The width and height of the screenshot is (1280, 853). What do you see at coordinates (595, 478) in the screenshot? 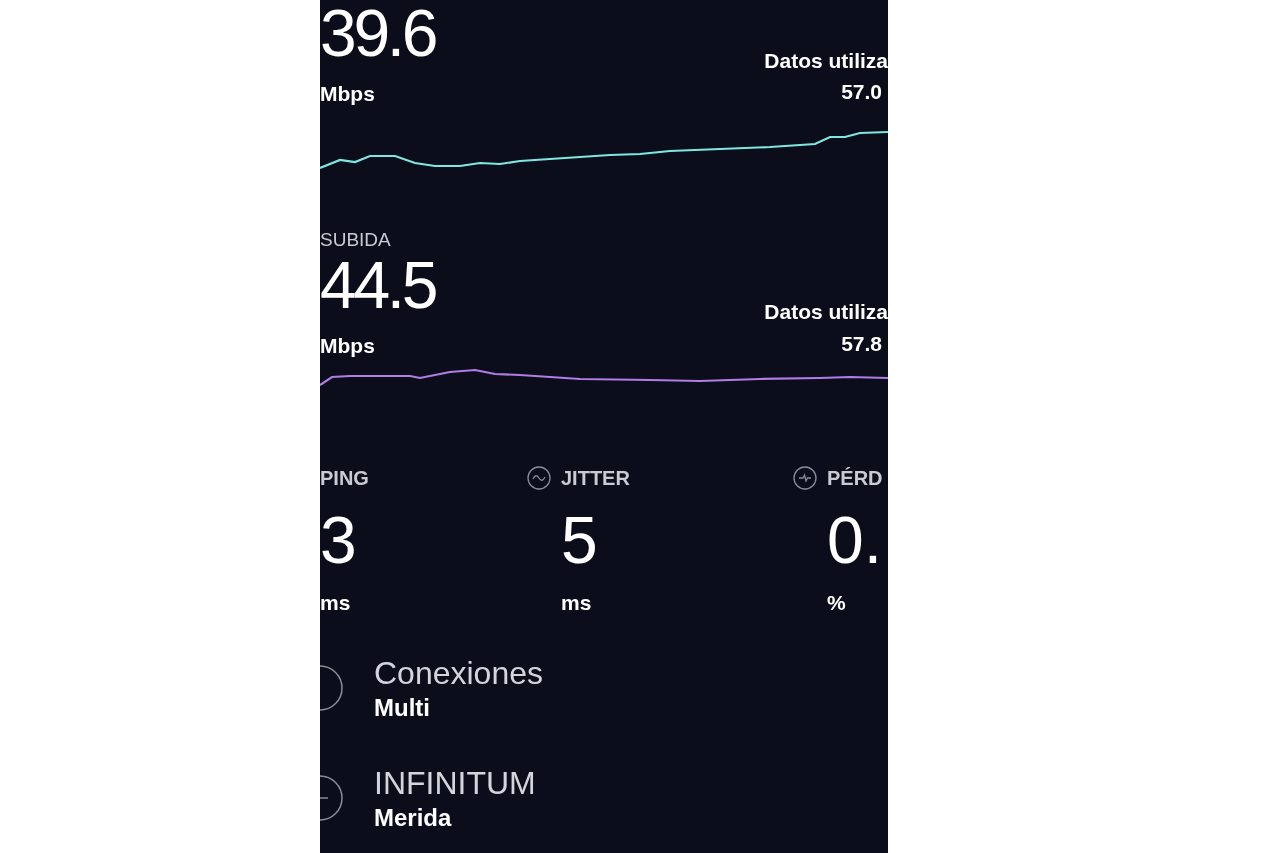
I see `metric-label: JITTER` at bounding box center [595, 478].